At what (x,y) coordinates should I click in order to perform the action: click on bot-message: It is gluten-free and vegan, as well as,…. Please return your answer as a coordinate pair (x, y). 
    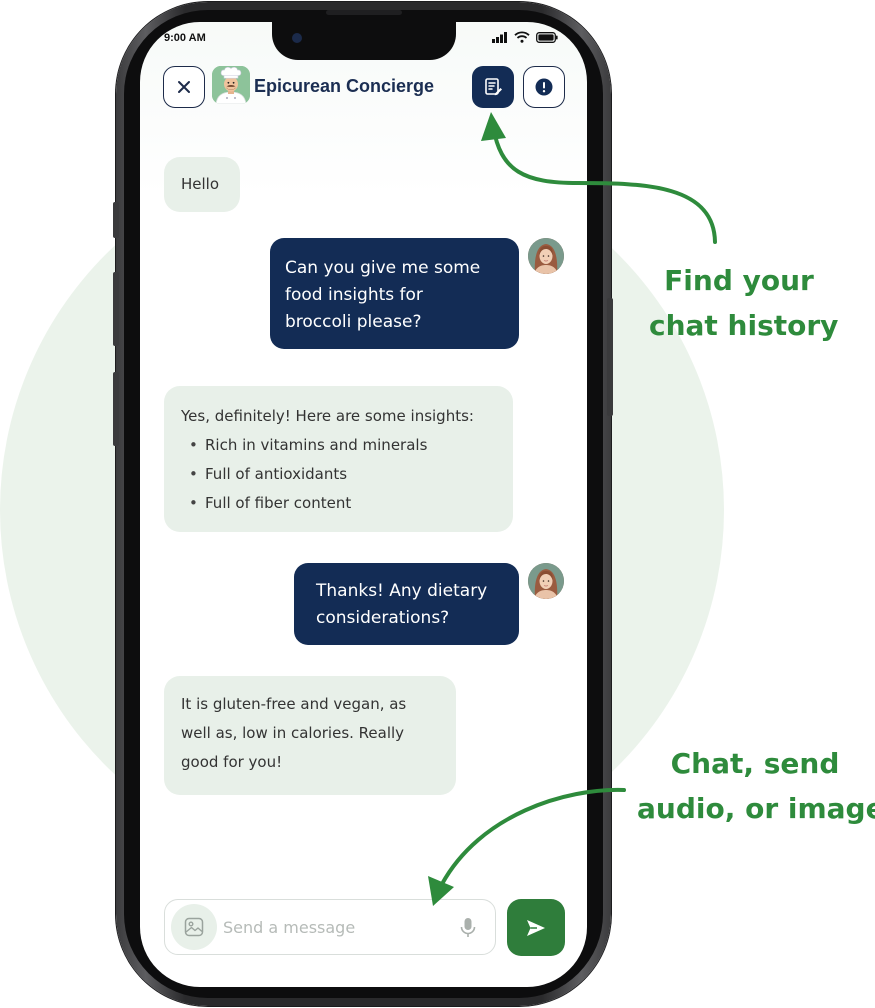
    Looking at the image, I should click on (310, 735).